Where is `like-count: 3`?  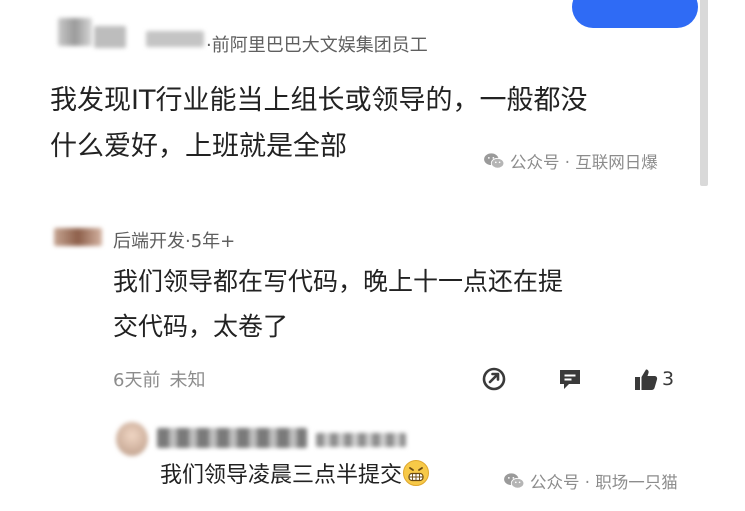
like-count: 3 is located at coordinates (668, 379).